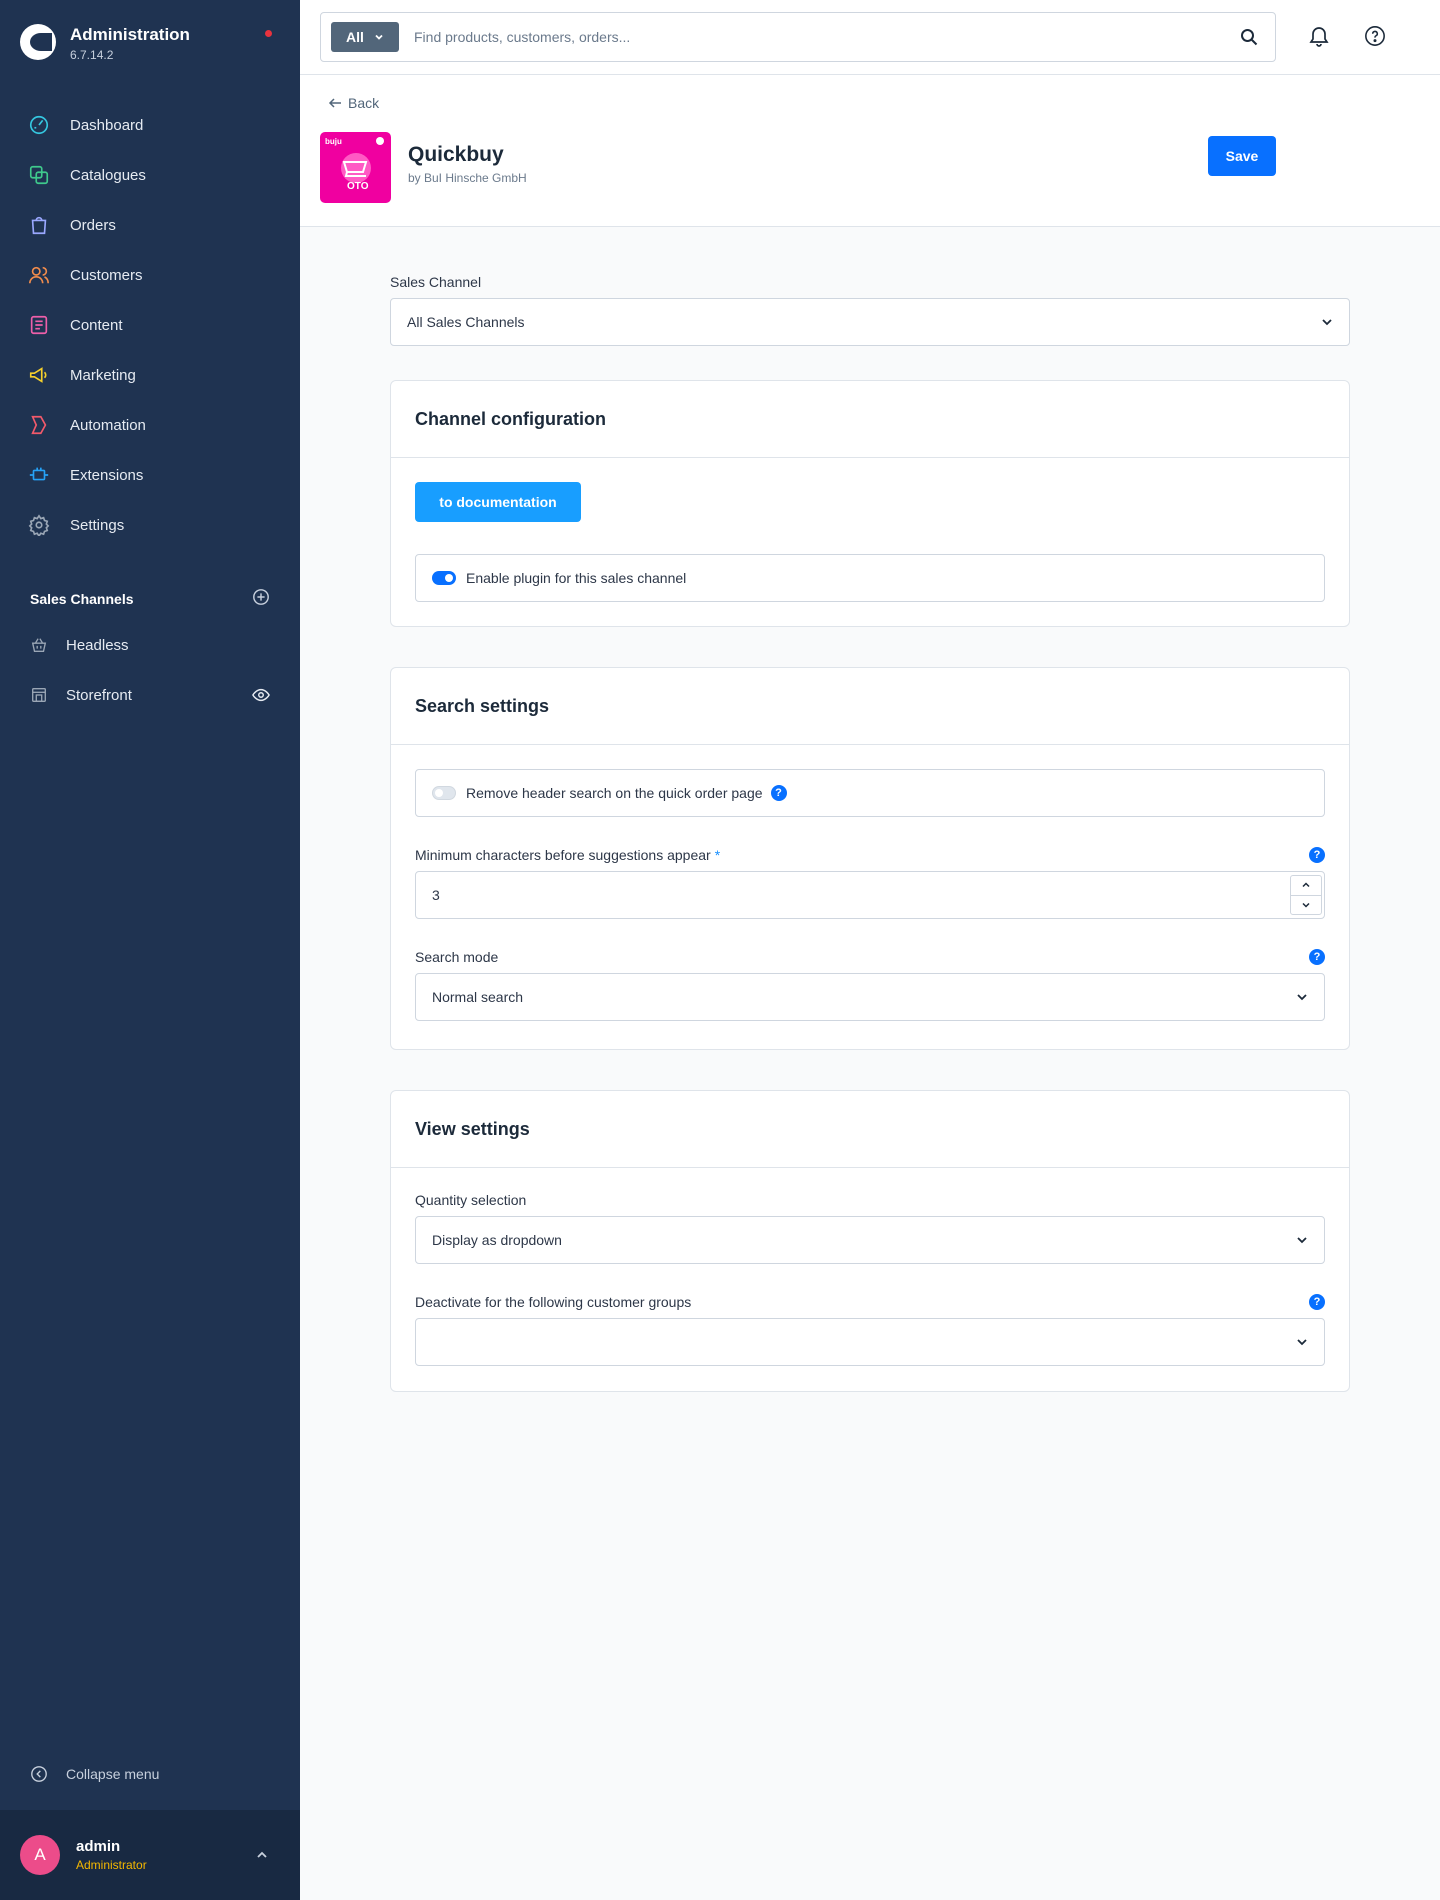 The width and height of the screenshot is (1440, 1900). Describe the element at coordinates (1242, 156) in the screenshot. I see `save-button: Save` at that location.